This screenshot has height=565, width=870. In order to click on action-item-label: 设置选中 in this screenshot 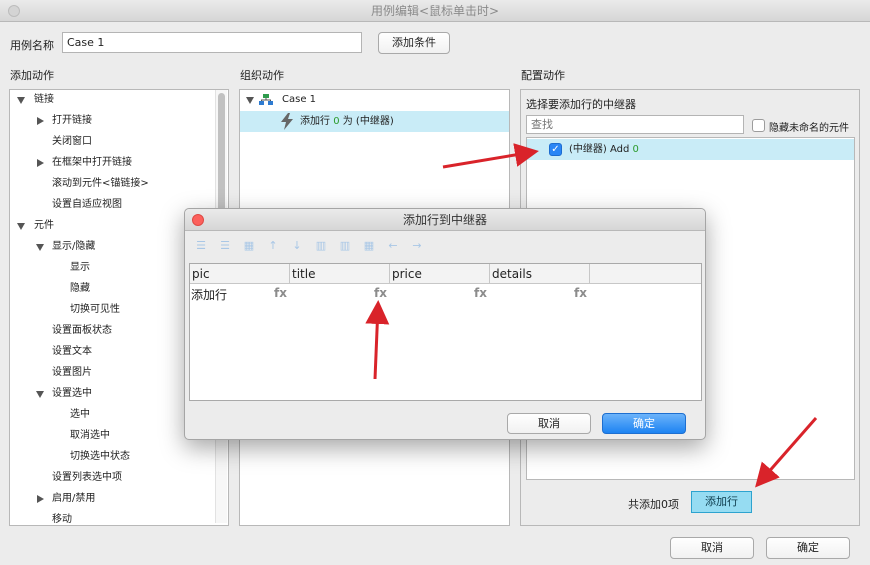, I will do `click(72, 393)`.